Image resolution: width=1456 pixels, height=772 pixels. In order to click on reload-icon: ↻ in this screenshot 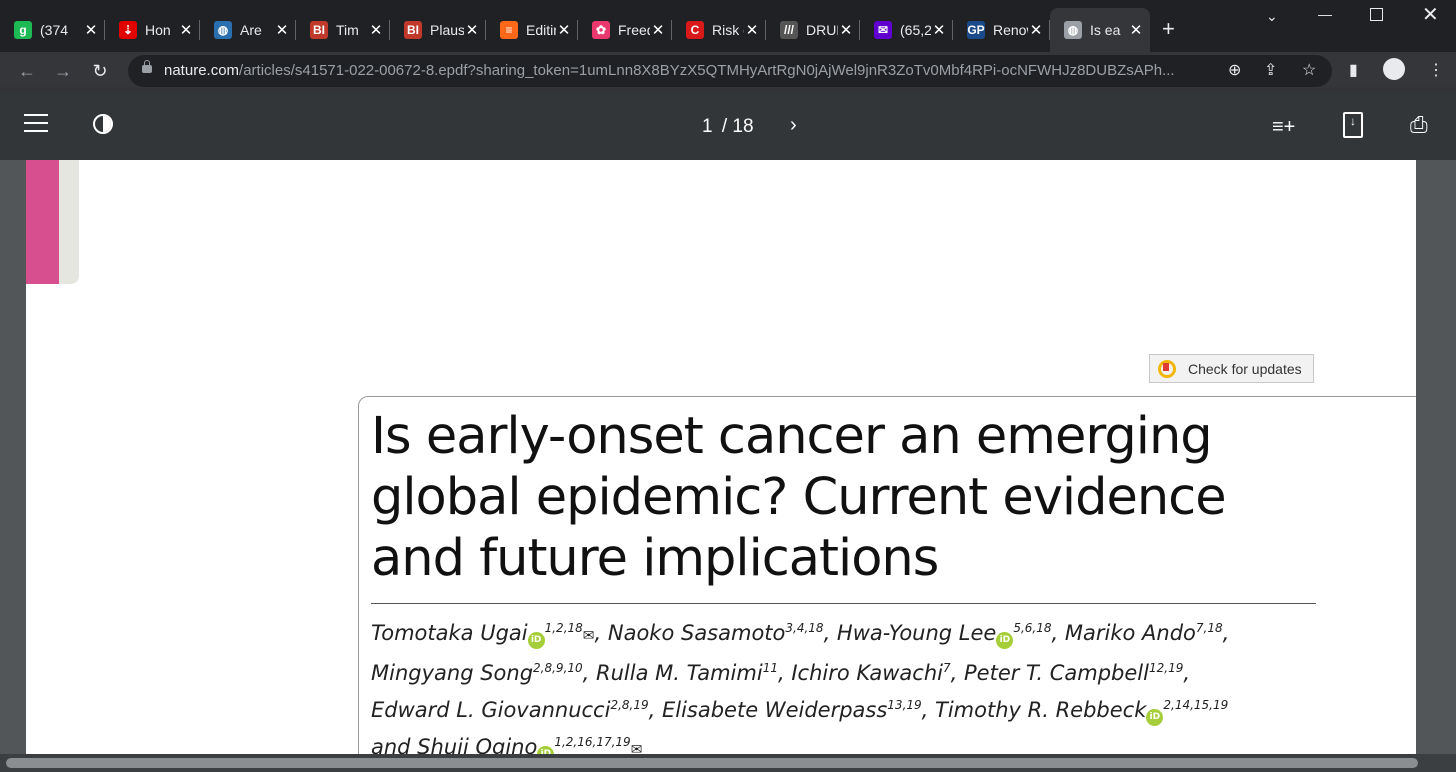, I will do `click(100, 71)`.